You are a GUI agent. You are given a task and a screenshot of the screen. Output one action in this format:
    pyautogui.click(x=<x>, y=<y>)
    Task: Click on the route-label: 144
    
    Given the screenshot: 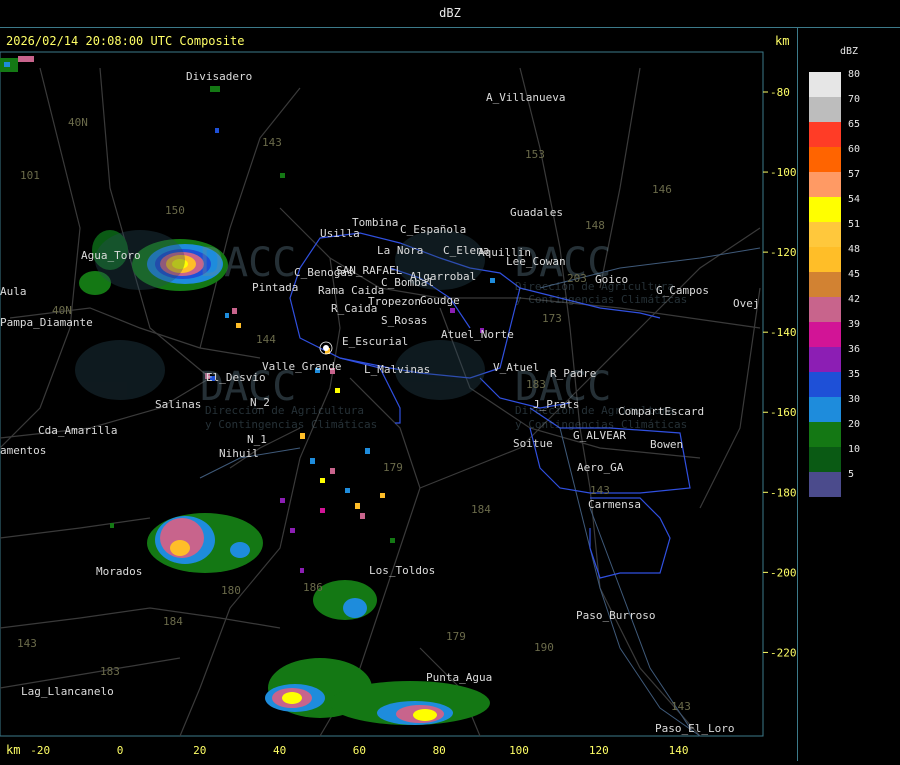 What is the action you would take?
    pyautogui.click(x=266, y=339)
    